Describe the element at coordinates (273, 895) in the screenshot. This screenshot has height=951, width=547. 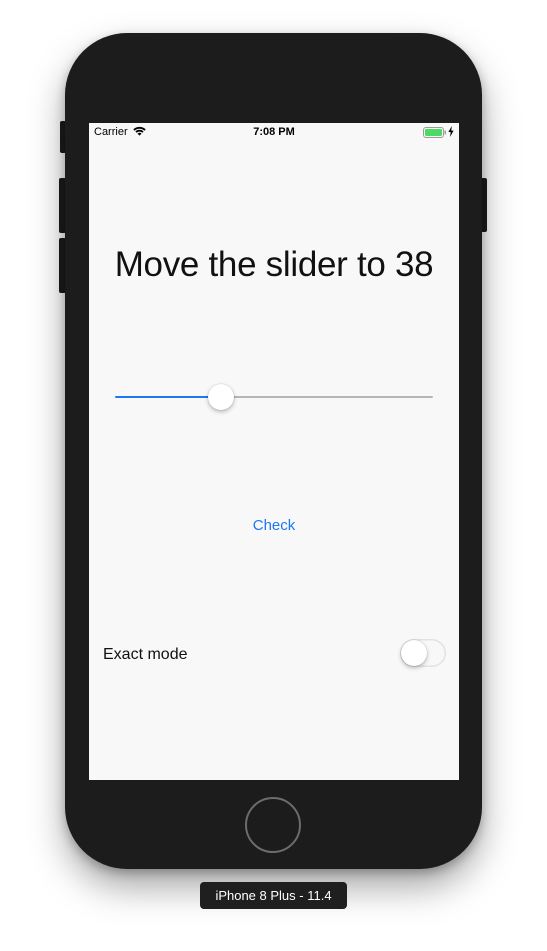
I see `device-caption: iPhone 8 Plus - 11.4` at that location.